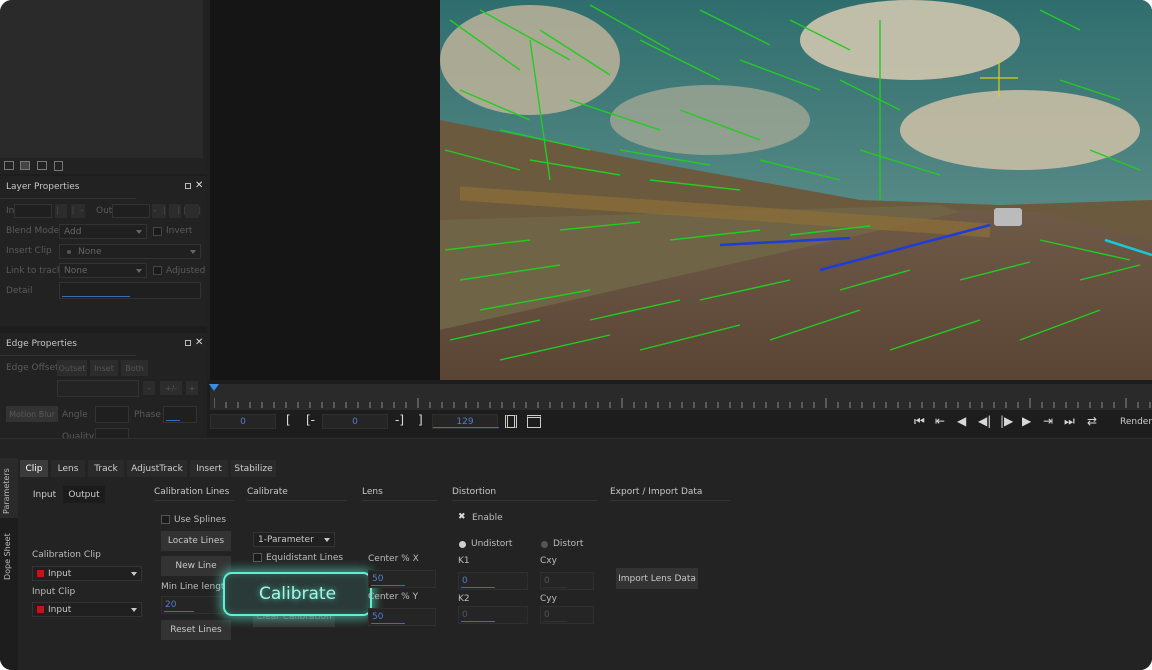 The width and height of the screenshot is (1152, 670). What do you see at coordinates (294, 539) in the screenshot?
I see `parameter-mode-select: 1-Parameter` at bounding box center [294, 539].